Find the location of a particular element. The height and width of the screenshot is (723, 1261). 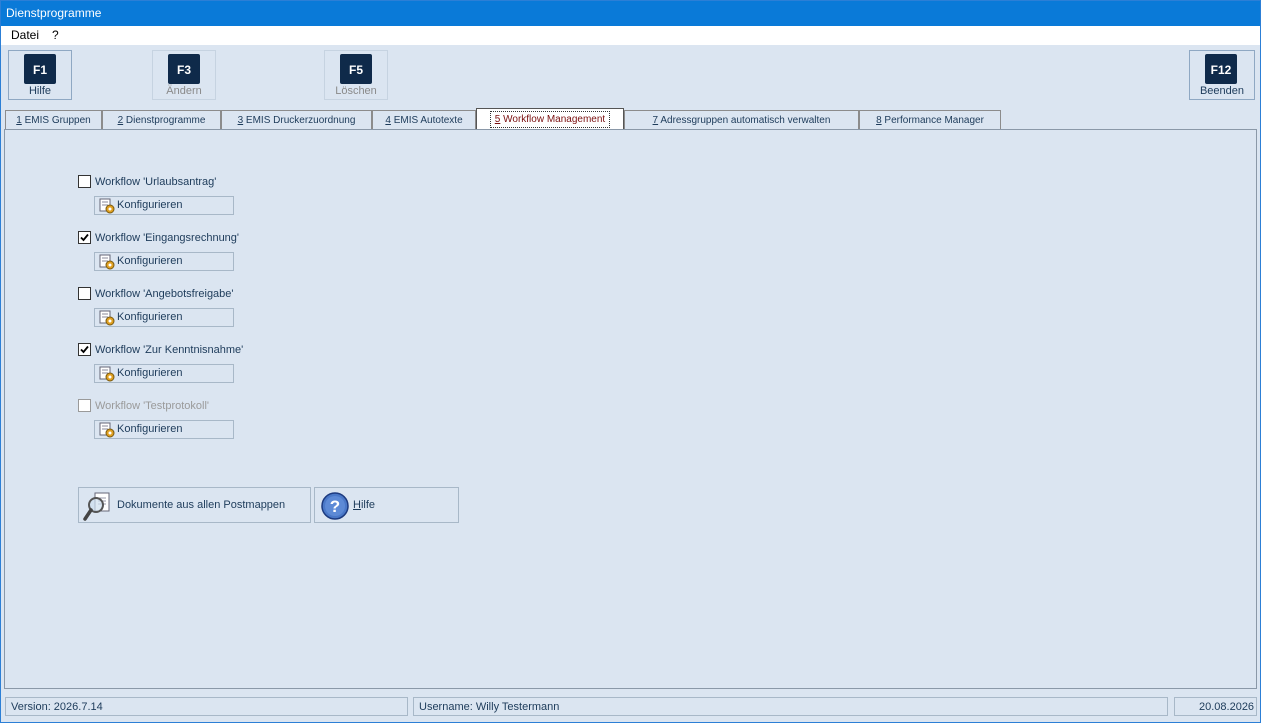

f5-delete-button: F5 Löschen is located at coordinates (356, 75).